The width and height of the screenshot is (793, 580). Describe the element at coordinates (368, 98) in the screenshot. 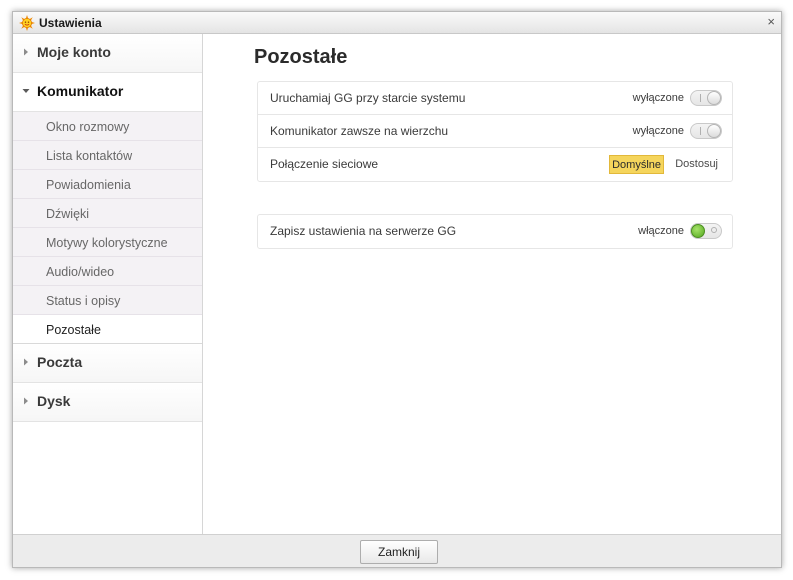

I see `setting-label: Uruchamiaj GG przy starcie systemu` at that location.